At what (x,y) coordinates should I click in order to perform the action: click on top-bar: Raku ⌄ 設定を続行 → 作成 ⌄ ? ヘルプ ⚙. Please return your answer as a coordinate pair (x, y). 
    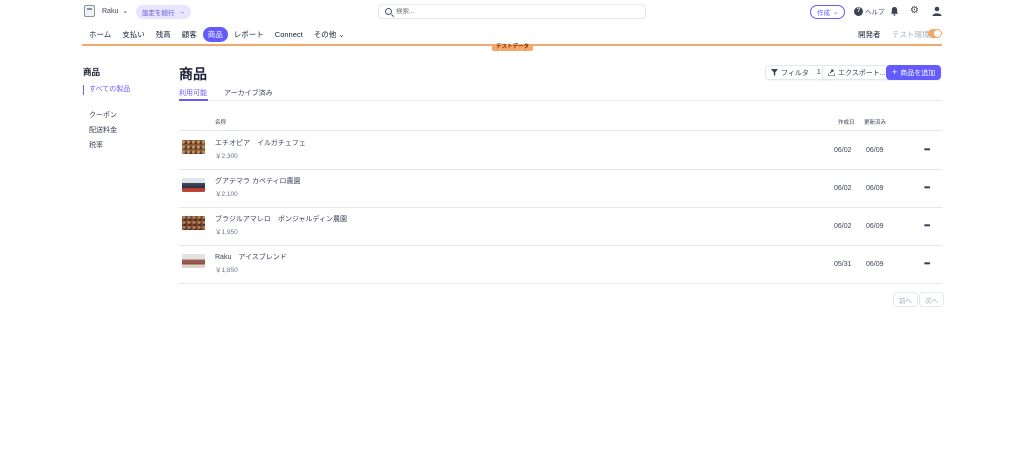
    Looking at the image, I should click on (512, 12).